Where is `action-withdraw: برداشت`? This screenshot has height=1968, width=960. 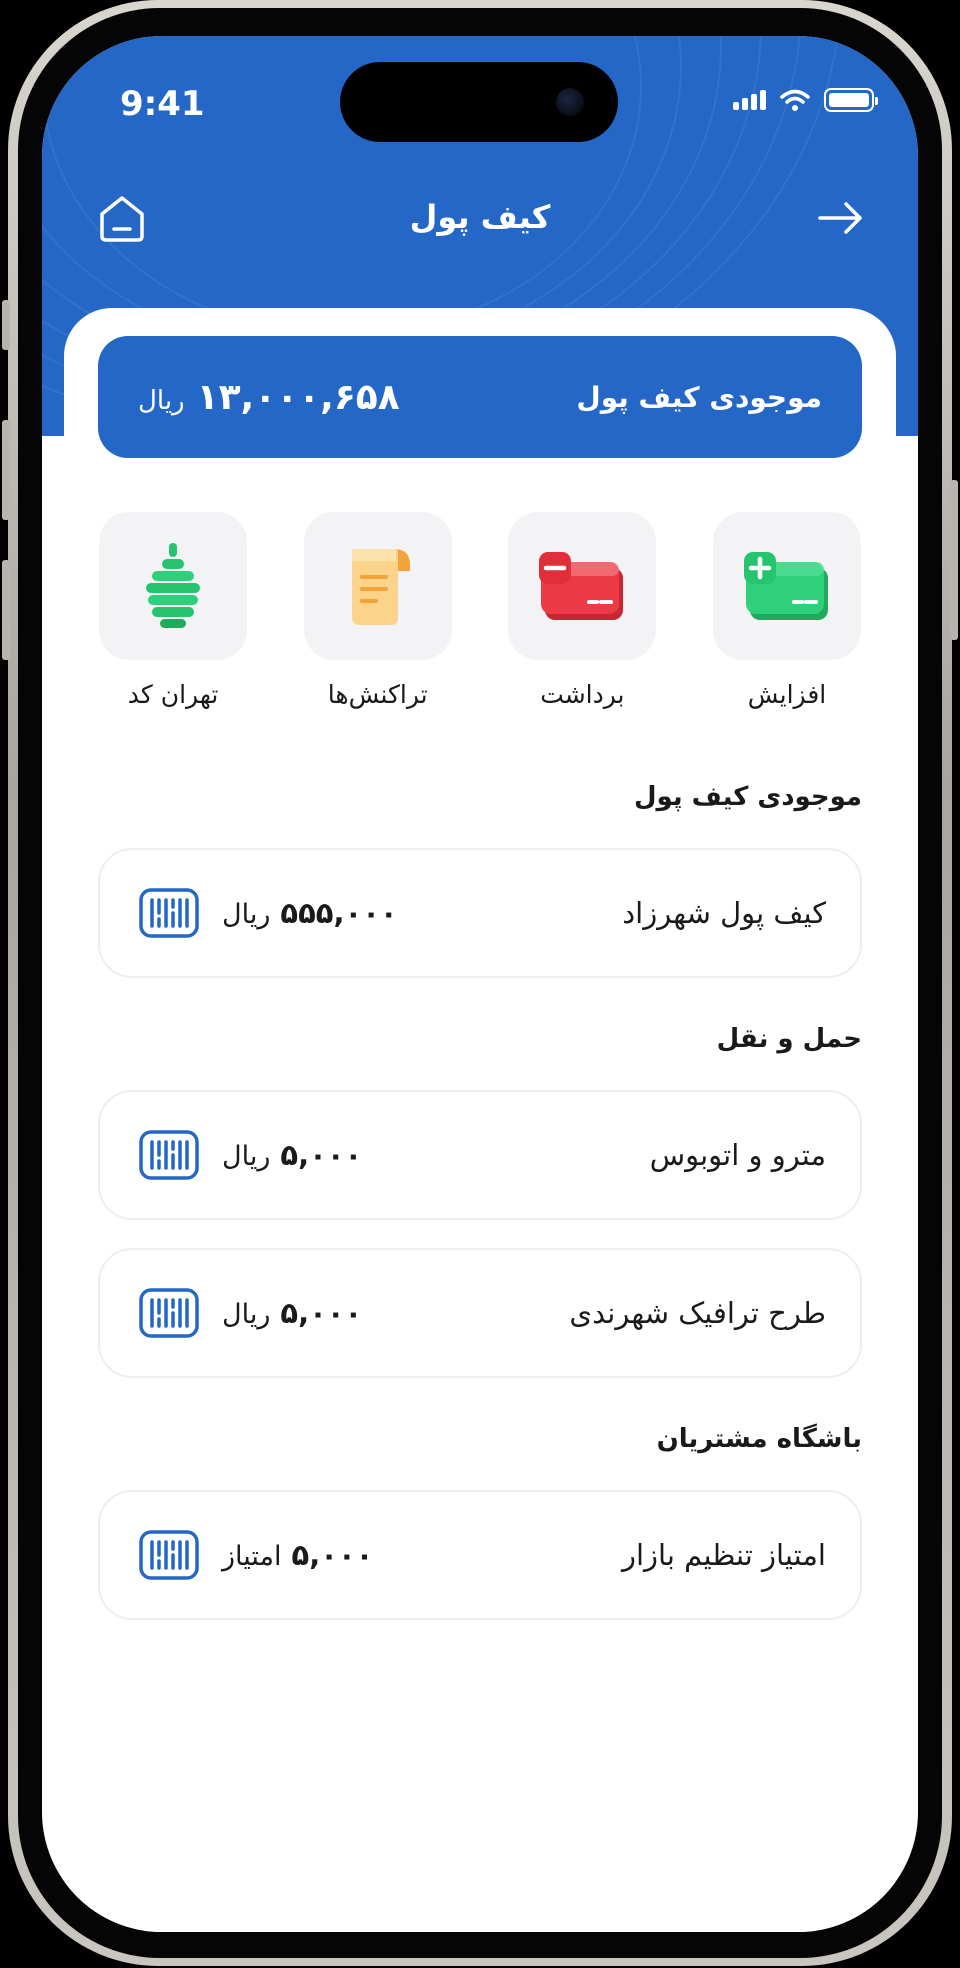 action-withdraw: برداشت is located at coordinates (582, 610).